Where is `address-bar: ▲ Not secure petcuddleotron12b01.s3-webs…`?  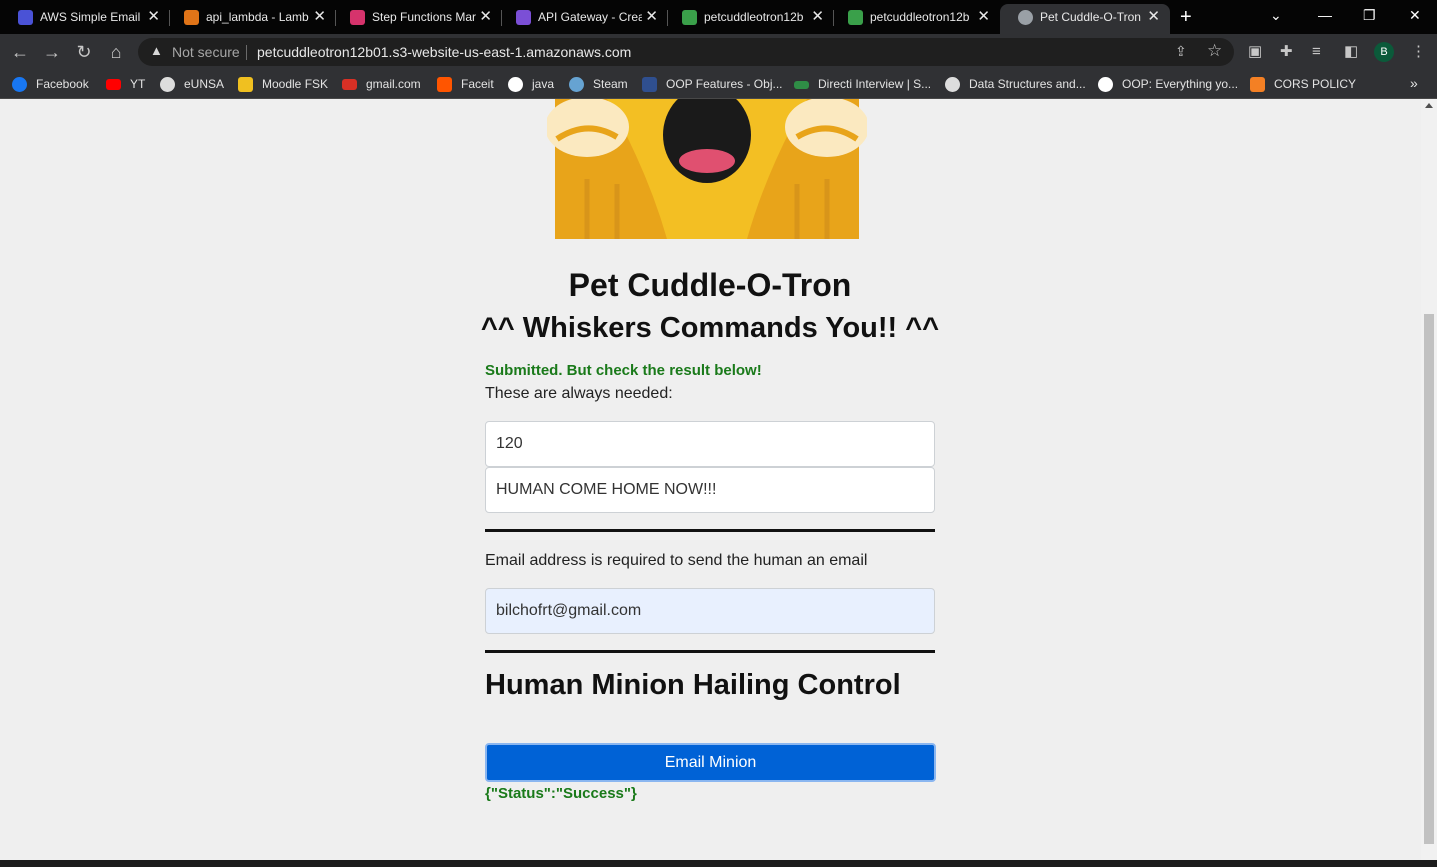
address-bar: ▲ Not secure petcuddleotron12b01.s3-webs… is located at coordinates (686, 52).